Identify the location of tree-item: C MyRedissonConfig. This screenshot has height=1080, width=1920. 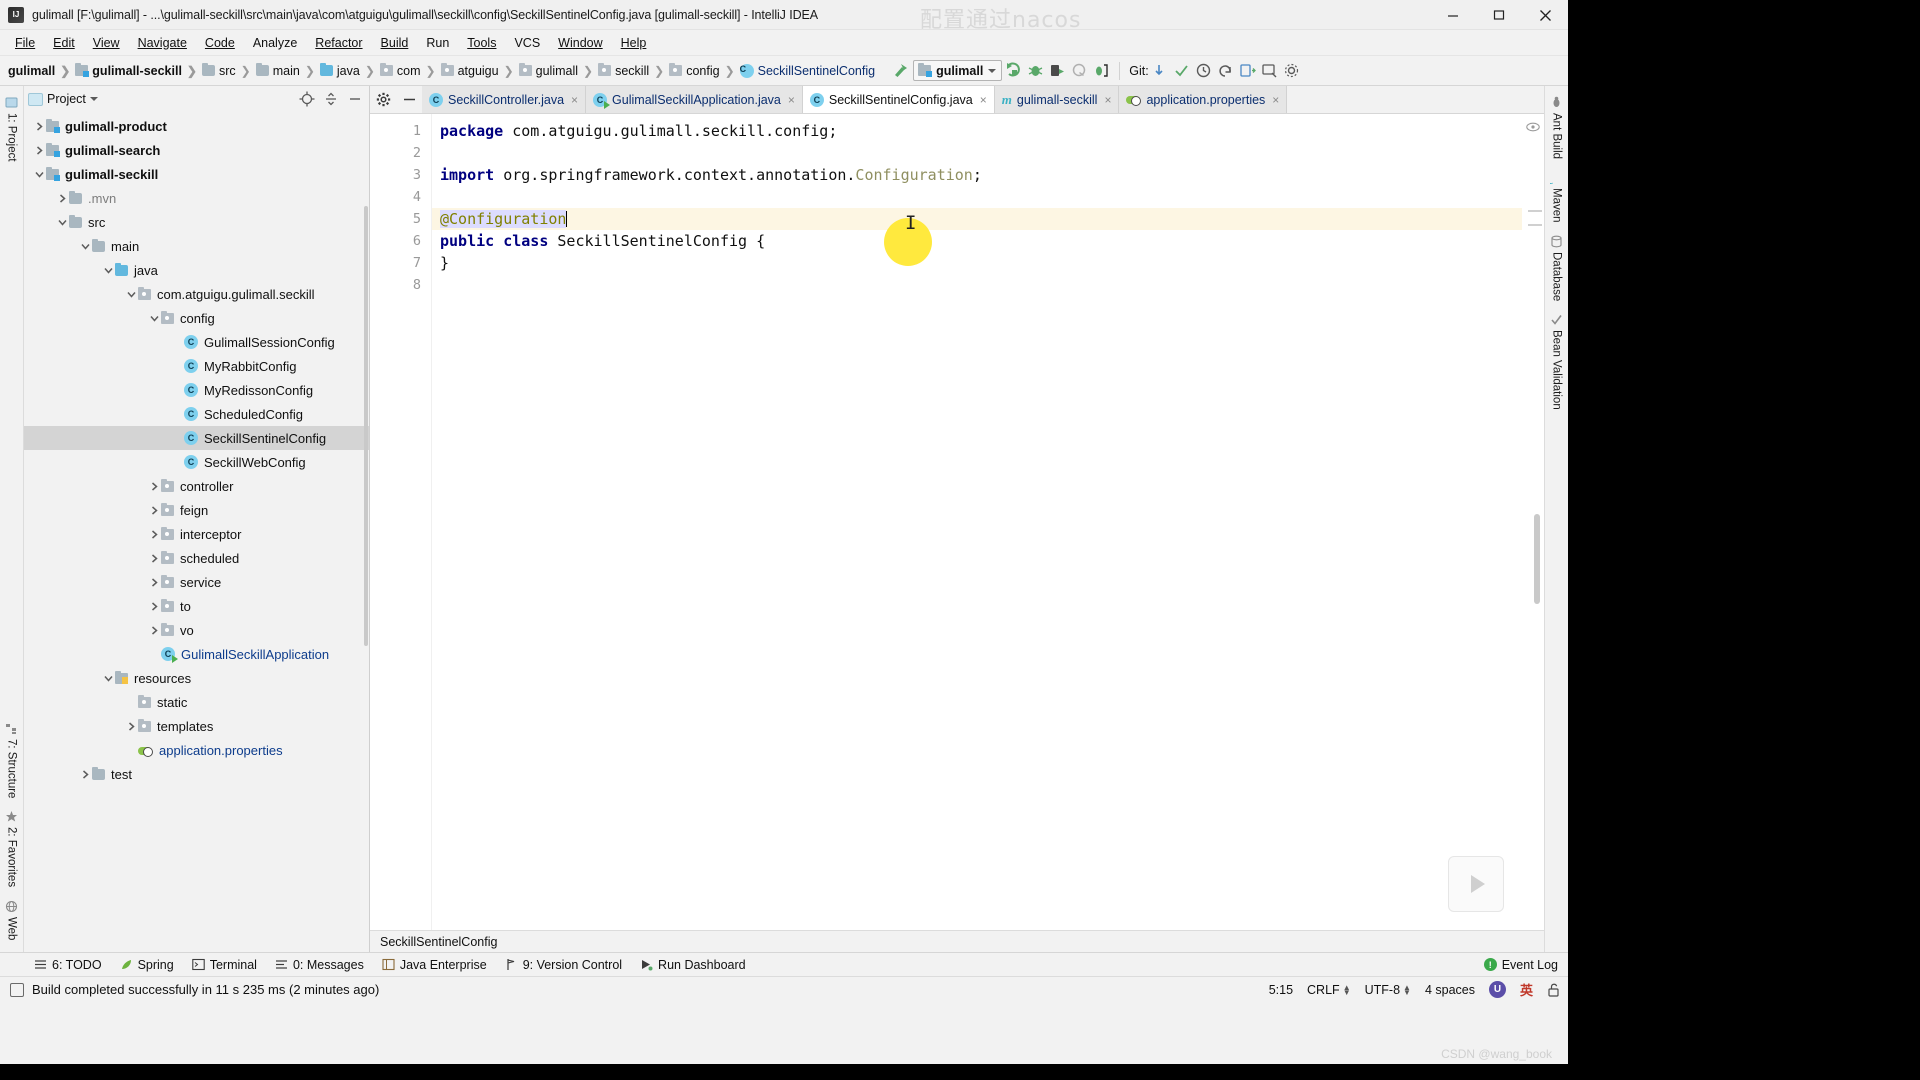
(196, 390).